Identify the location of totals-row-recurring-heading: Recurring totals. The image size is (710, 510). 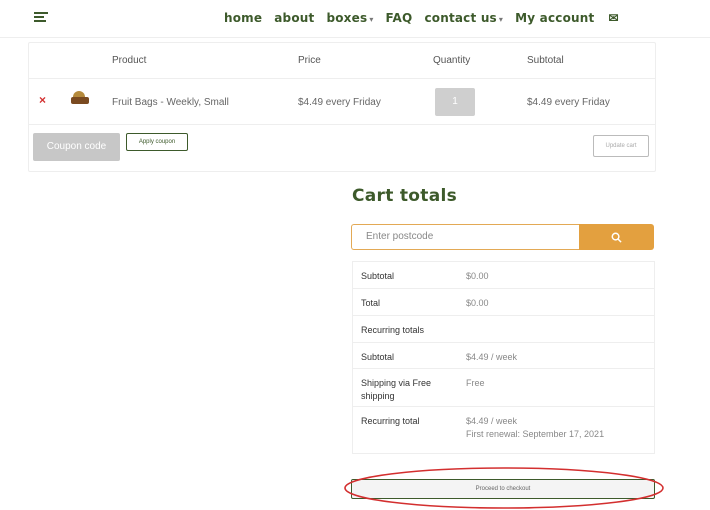
(503, 329).